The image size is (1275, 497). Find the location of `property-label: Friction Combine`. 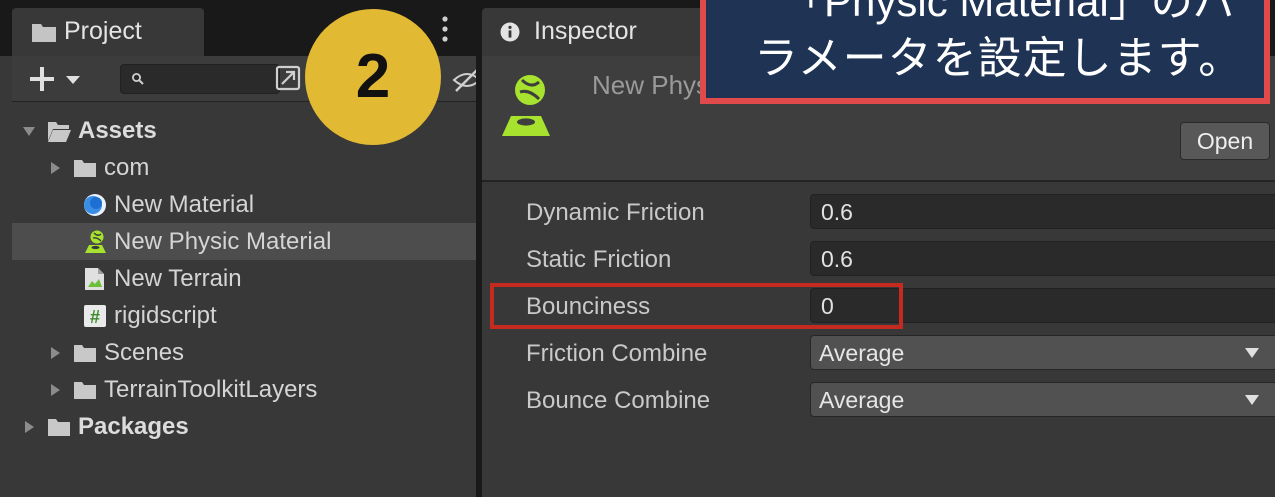

property-label: Friction Combine is located at coordinates (617, 353).